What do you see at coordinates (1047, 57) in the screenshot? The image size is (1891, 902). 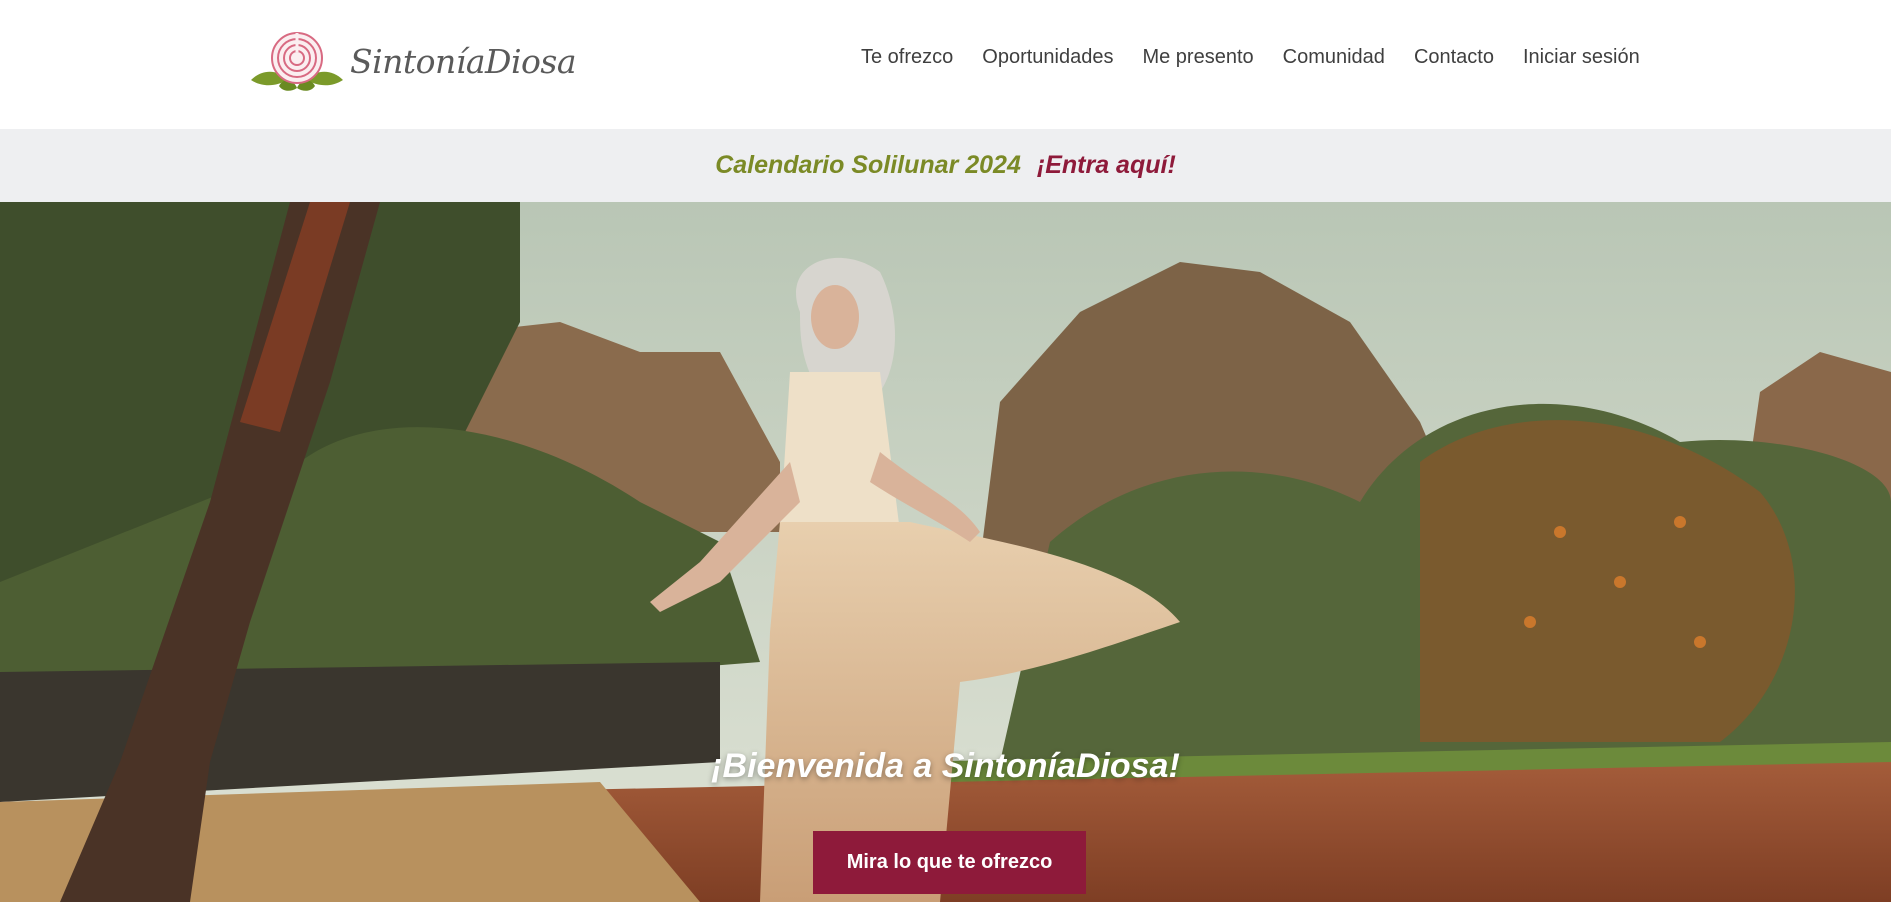 I see `nav-item-oportunidades: Oportunidades` at bounding box center [1047, 57].